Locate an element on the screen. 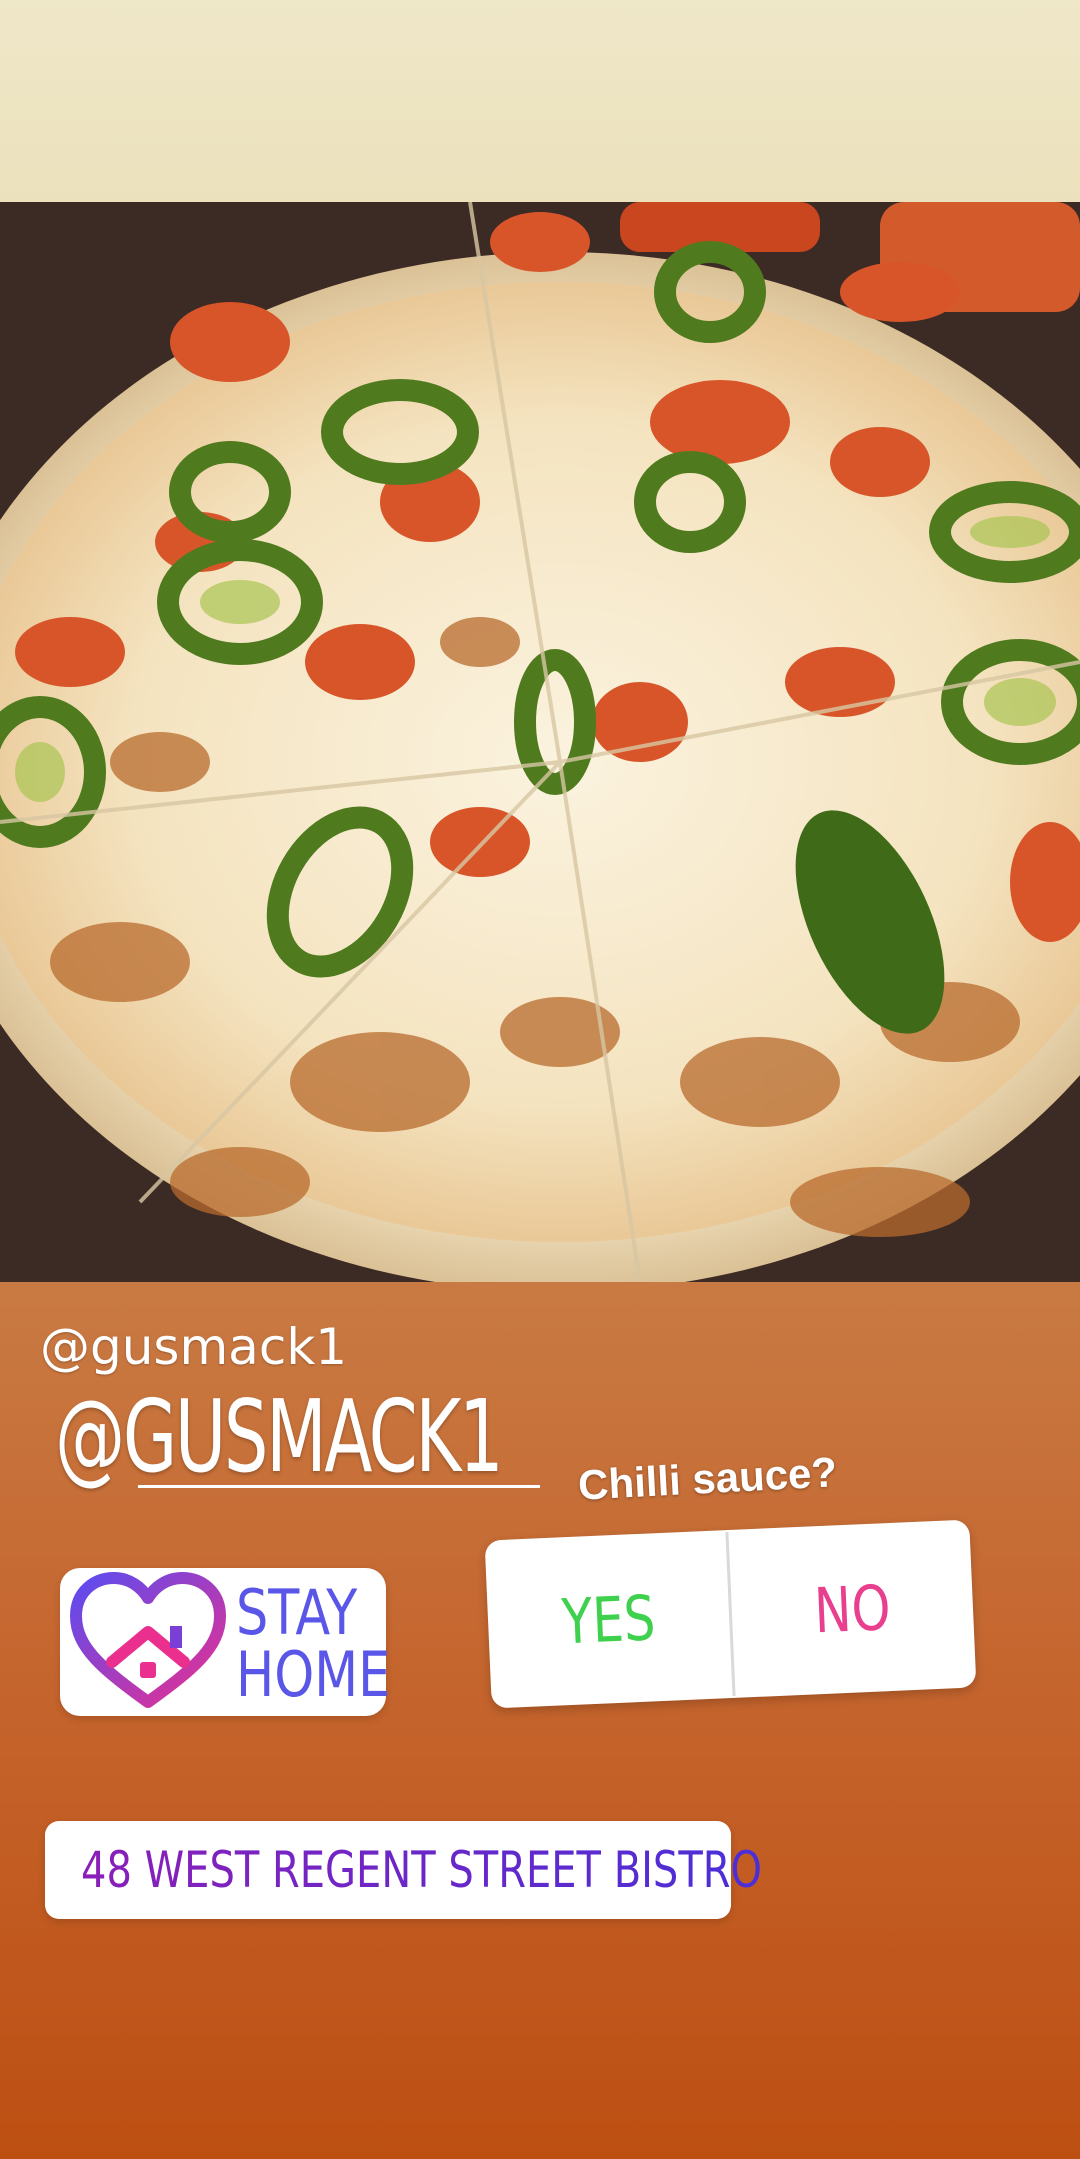  stay-home-sticker: STAY HOME is located at coordinates (225, 1642).